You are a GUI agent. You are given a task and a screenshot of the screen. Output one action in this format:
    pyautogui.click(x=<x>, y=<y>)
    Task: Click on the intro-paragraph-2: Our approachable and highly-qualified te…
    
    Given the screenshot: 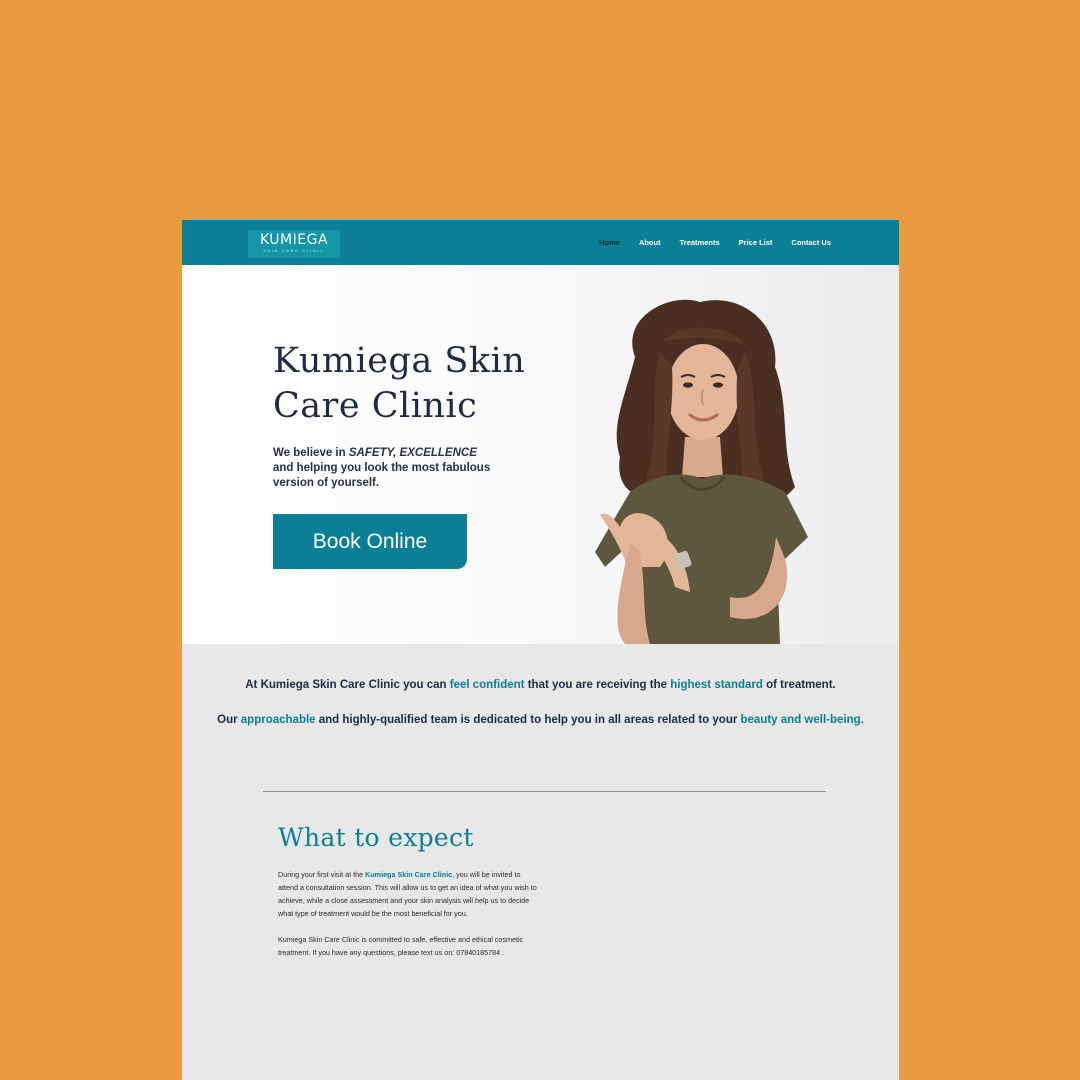 What is the action you would take?
    pyautogui.click(x=540, y=721)
    